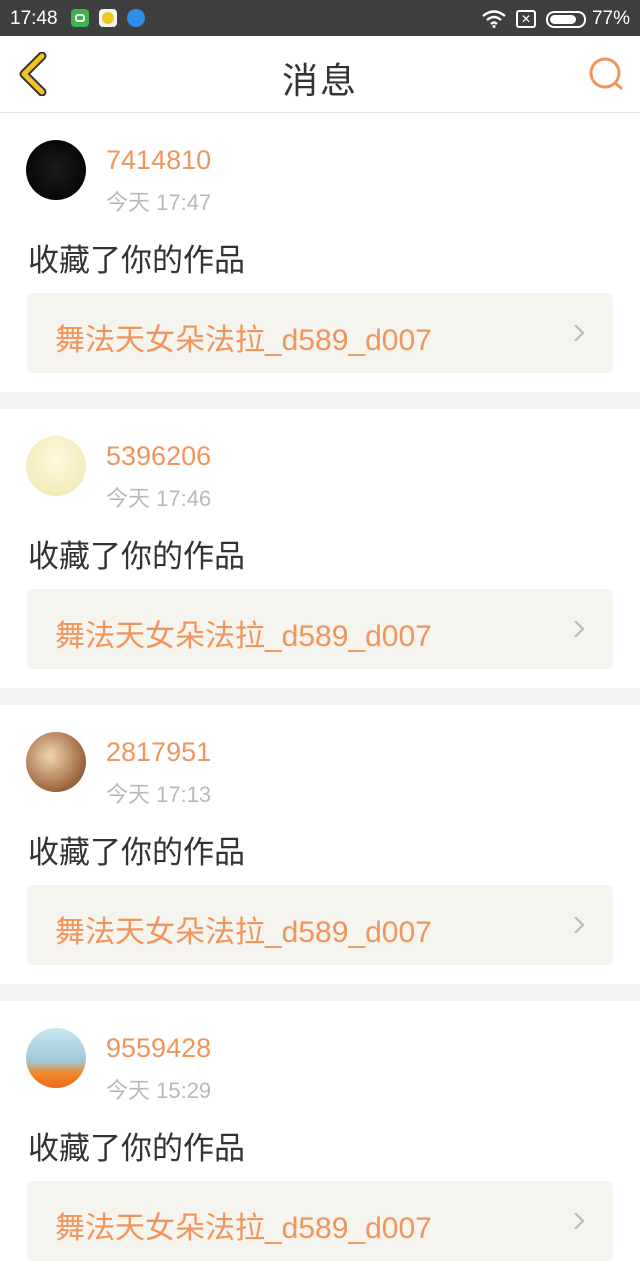  Describe the element at coordinates (158, 456) in the screenshot. I see `username-link: 5396206` at that location.